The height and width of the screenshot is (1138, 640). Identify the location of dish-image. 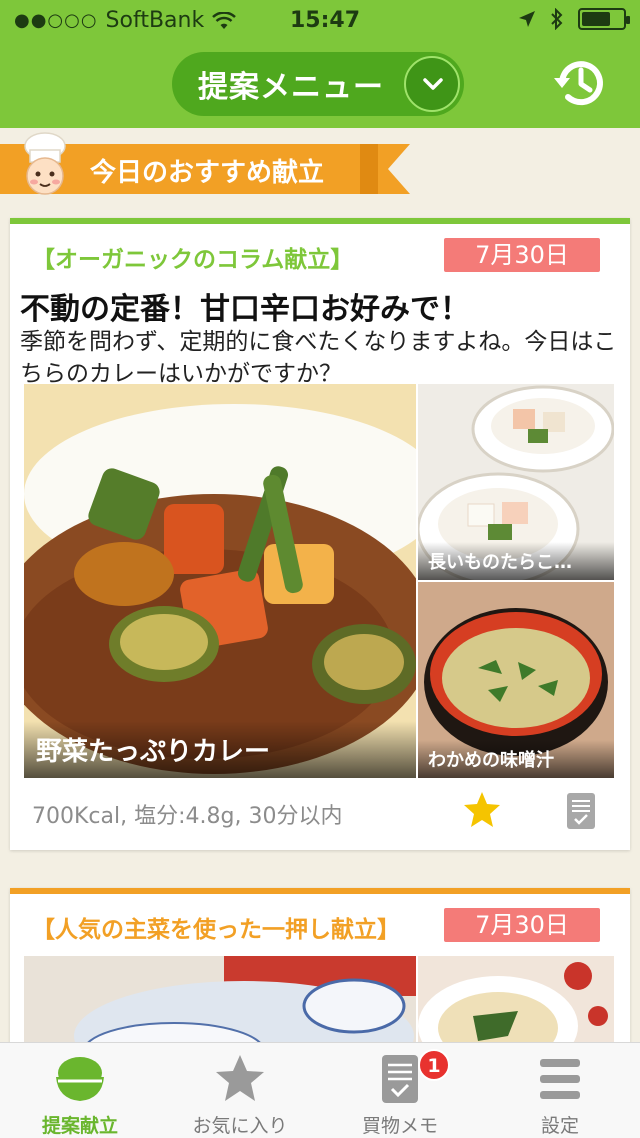
(220, 1002).